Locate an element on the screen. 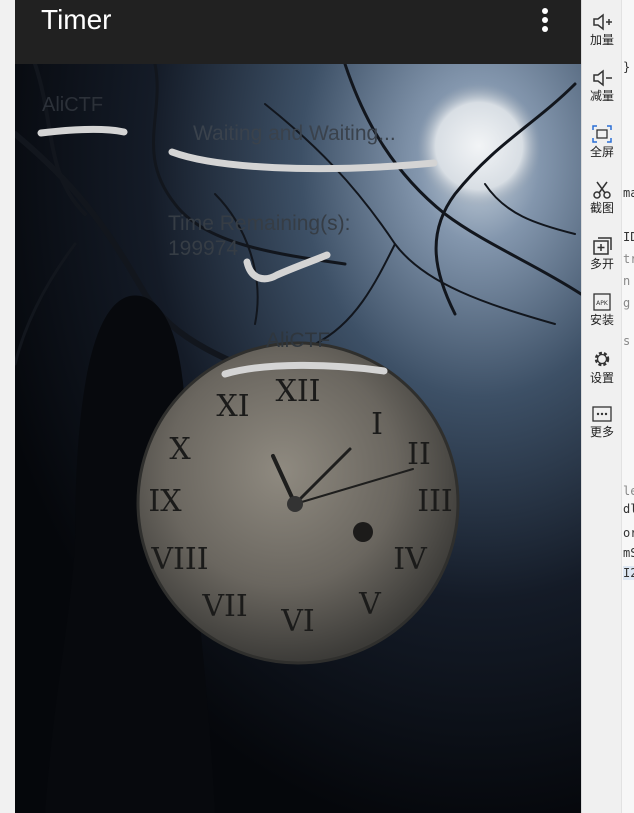 The height and width of the screenshot is (813, 634). fullscreen-icon is located at coordinates (602, 134).